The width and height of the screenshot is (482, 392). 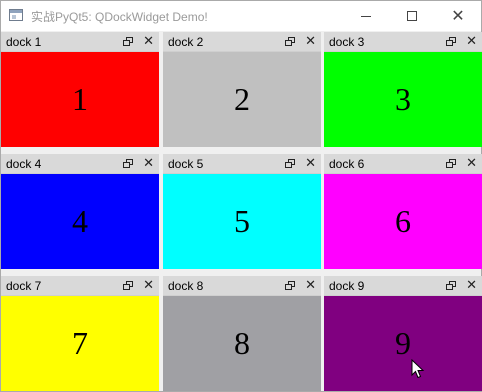 I want to click on dock-title-bar: dock 7 ✕, so click(x=80, y=286).